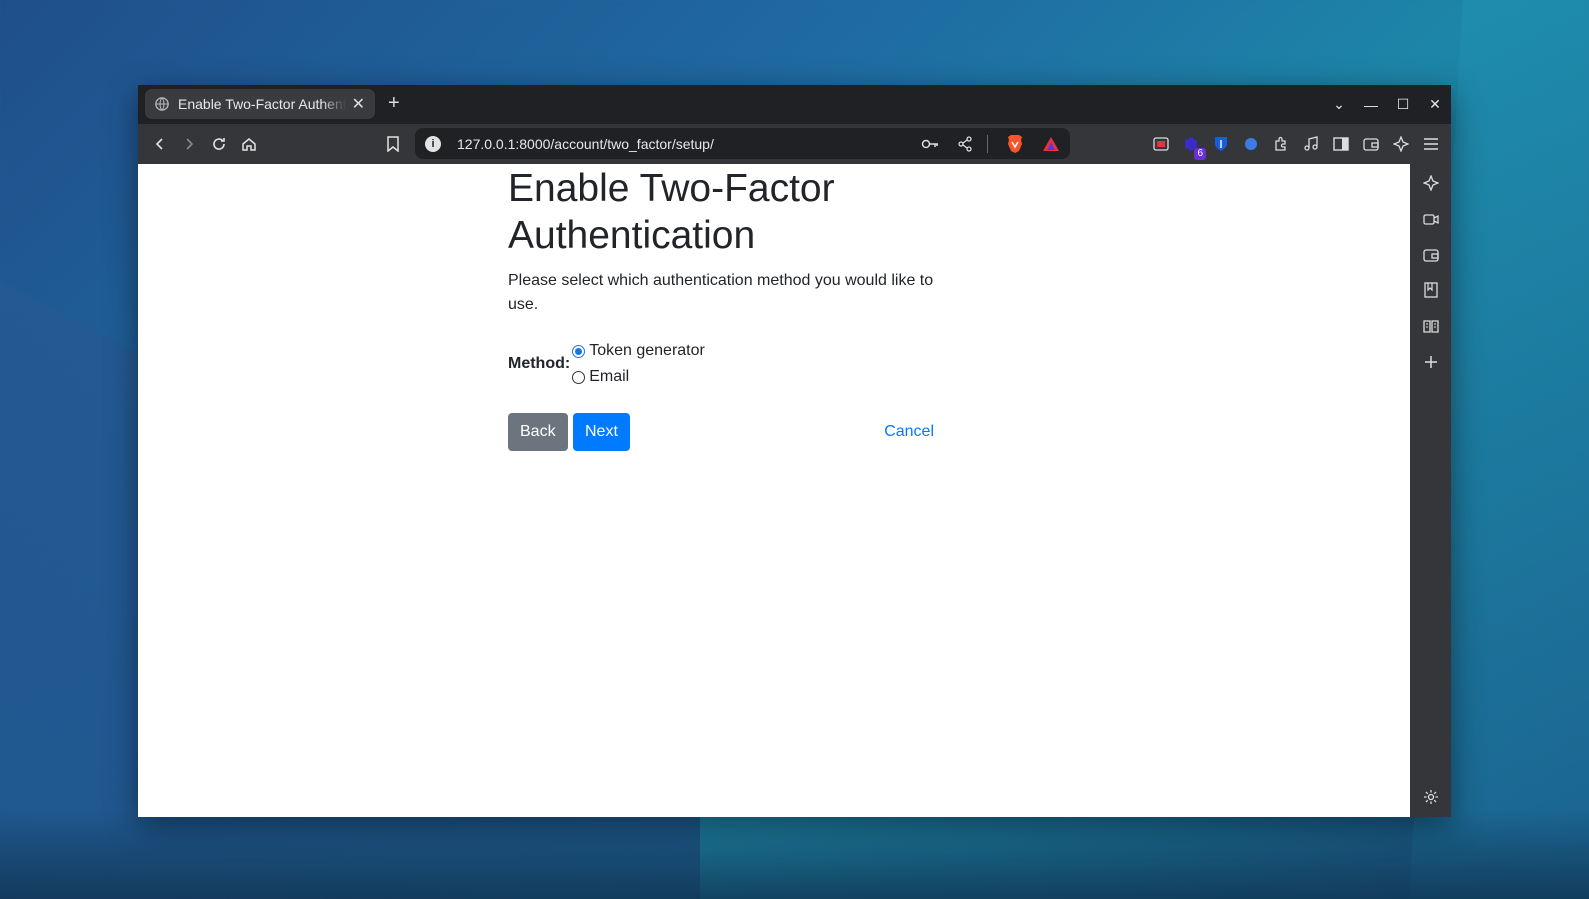 This screenshot has width=1589, height=899. What do you see at coordinates (601, 432) in the screenshot?
I see `next-button: Next` at bounding box center [601, 432].